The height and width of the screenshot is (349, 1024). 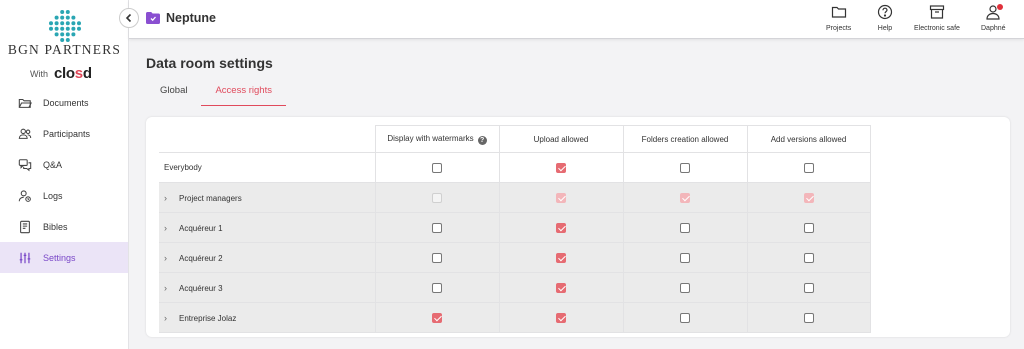 I want to click on projects-button: Projects, so click(x=838, y=18).